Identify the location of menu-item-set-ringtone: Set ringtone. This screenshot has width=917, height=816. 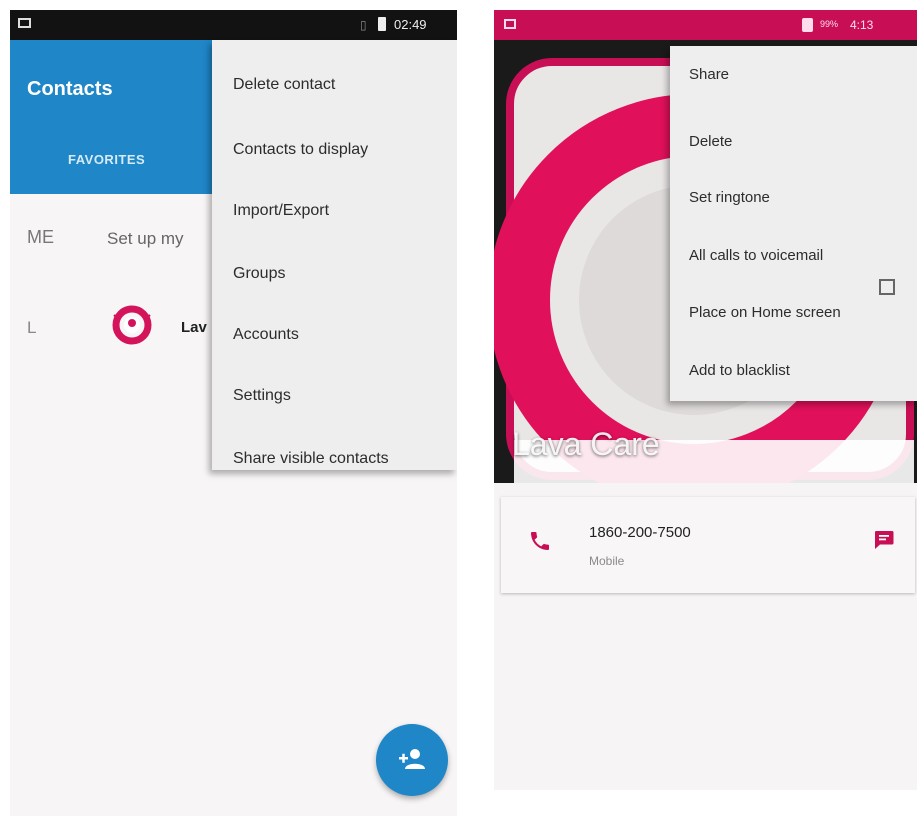
(729, 197).